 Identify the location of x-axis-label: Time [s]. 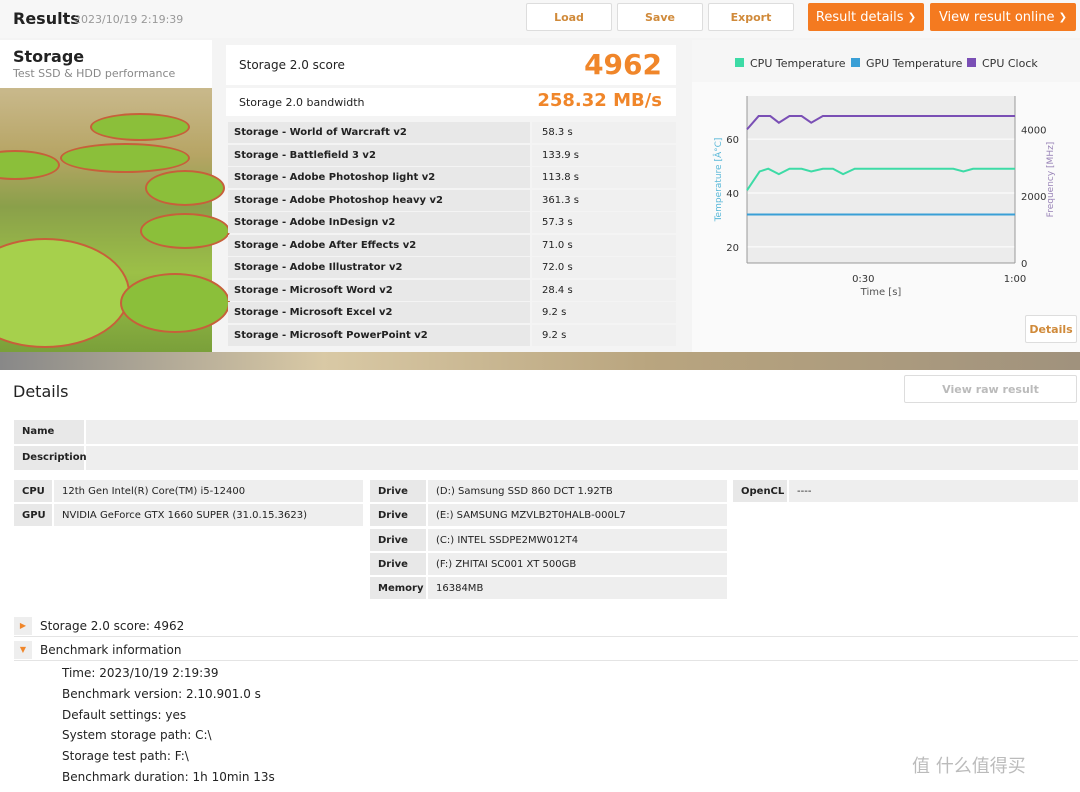
(881, 292).